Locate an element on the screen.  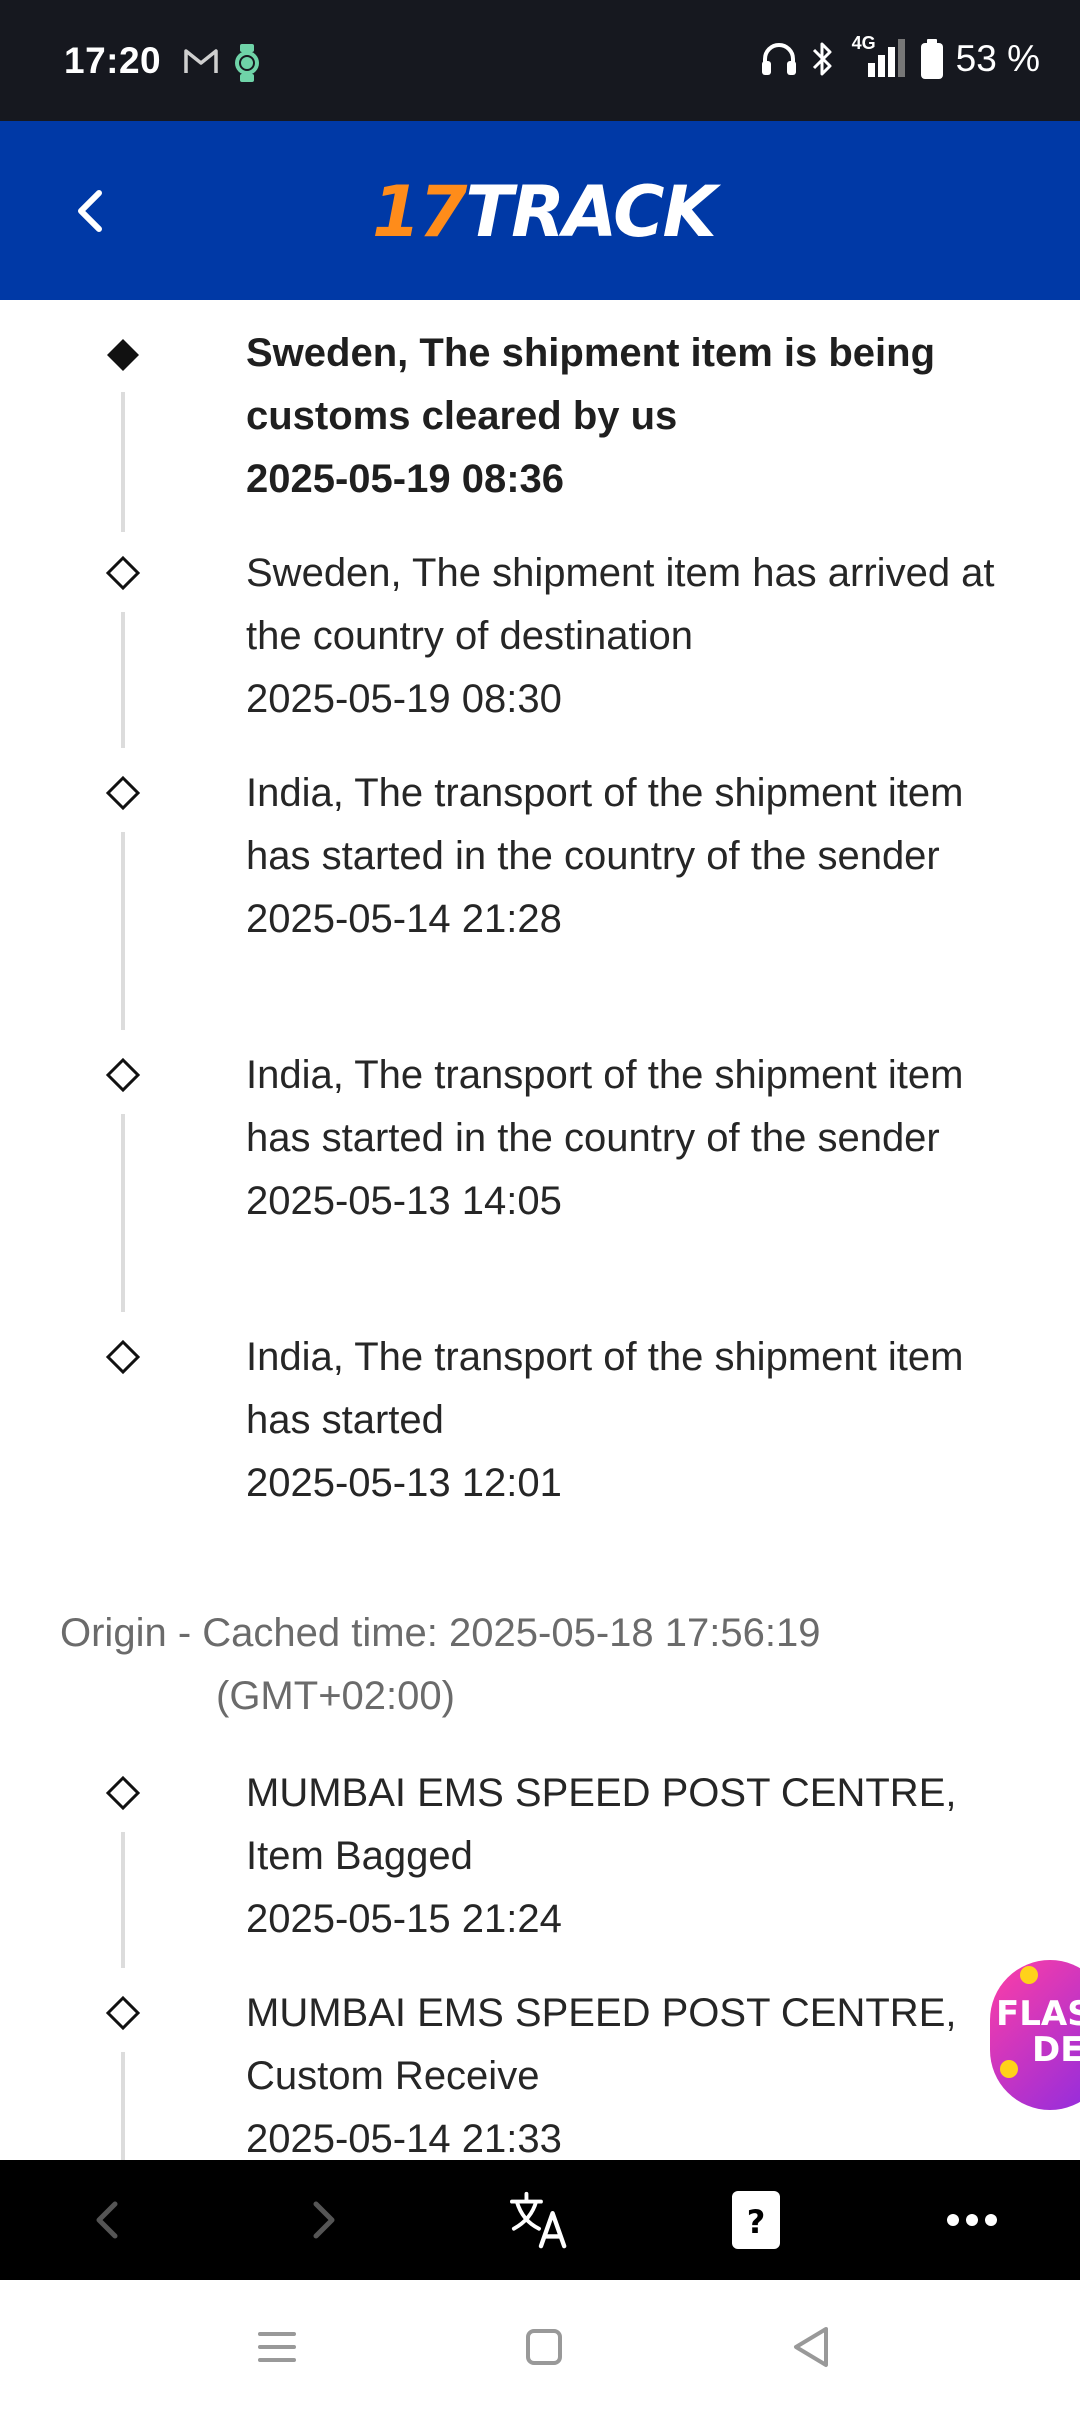
logo-number: 17 is located at coordinates (419, 212).